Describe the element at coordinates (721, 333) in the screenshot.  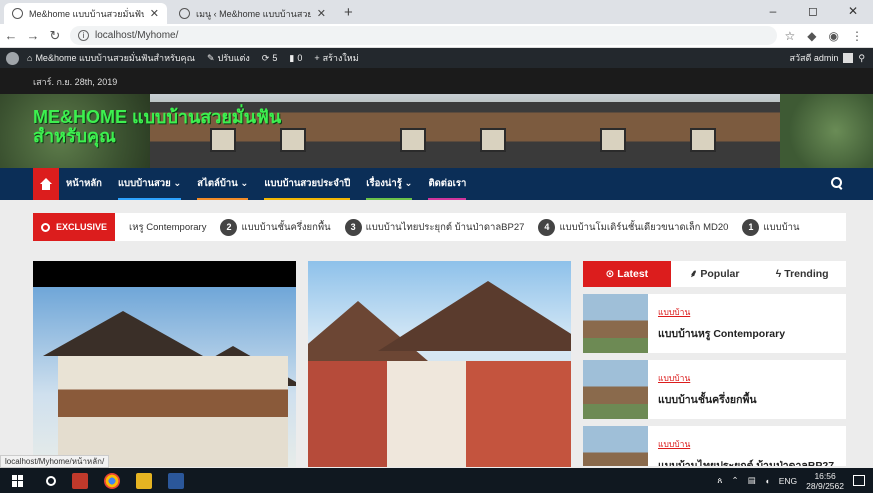
I see `post-title: แบบบ้านหรู Contemporary` at that location.